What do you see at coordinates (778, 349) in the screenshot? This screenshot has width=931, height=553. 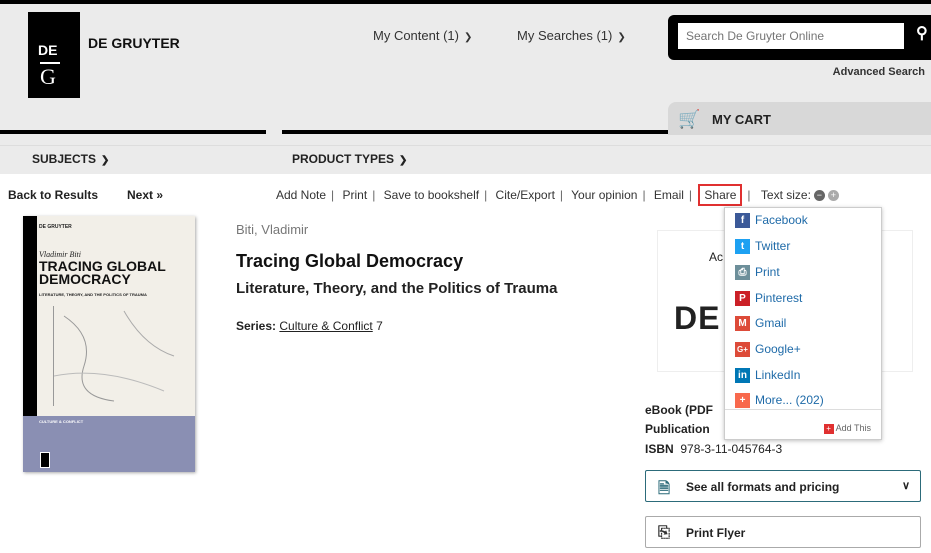 I see `share-item-label: Google+` at bounding box center [778, 349].